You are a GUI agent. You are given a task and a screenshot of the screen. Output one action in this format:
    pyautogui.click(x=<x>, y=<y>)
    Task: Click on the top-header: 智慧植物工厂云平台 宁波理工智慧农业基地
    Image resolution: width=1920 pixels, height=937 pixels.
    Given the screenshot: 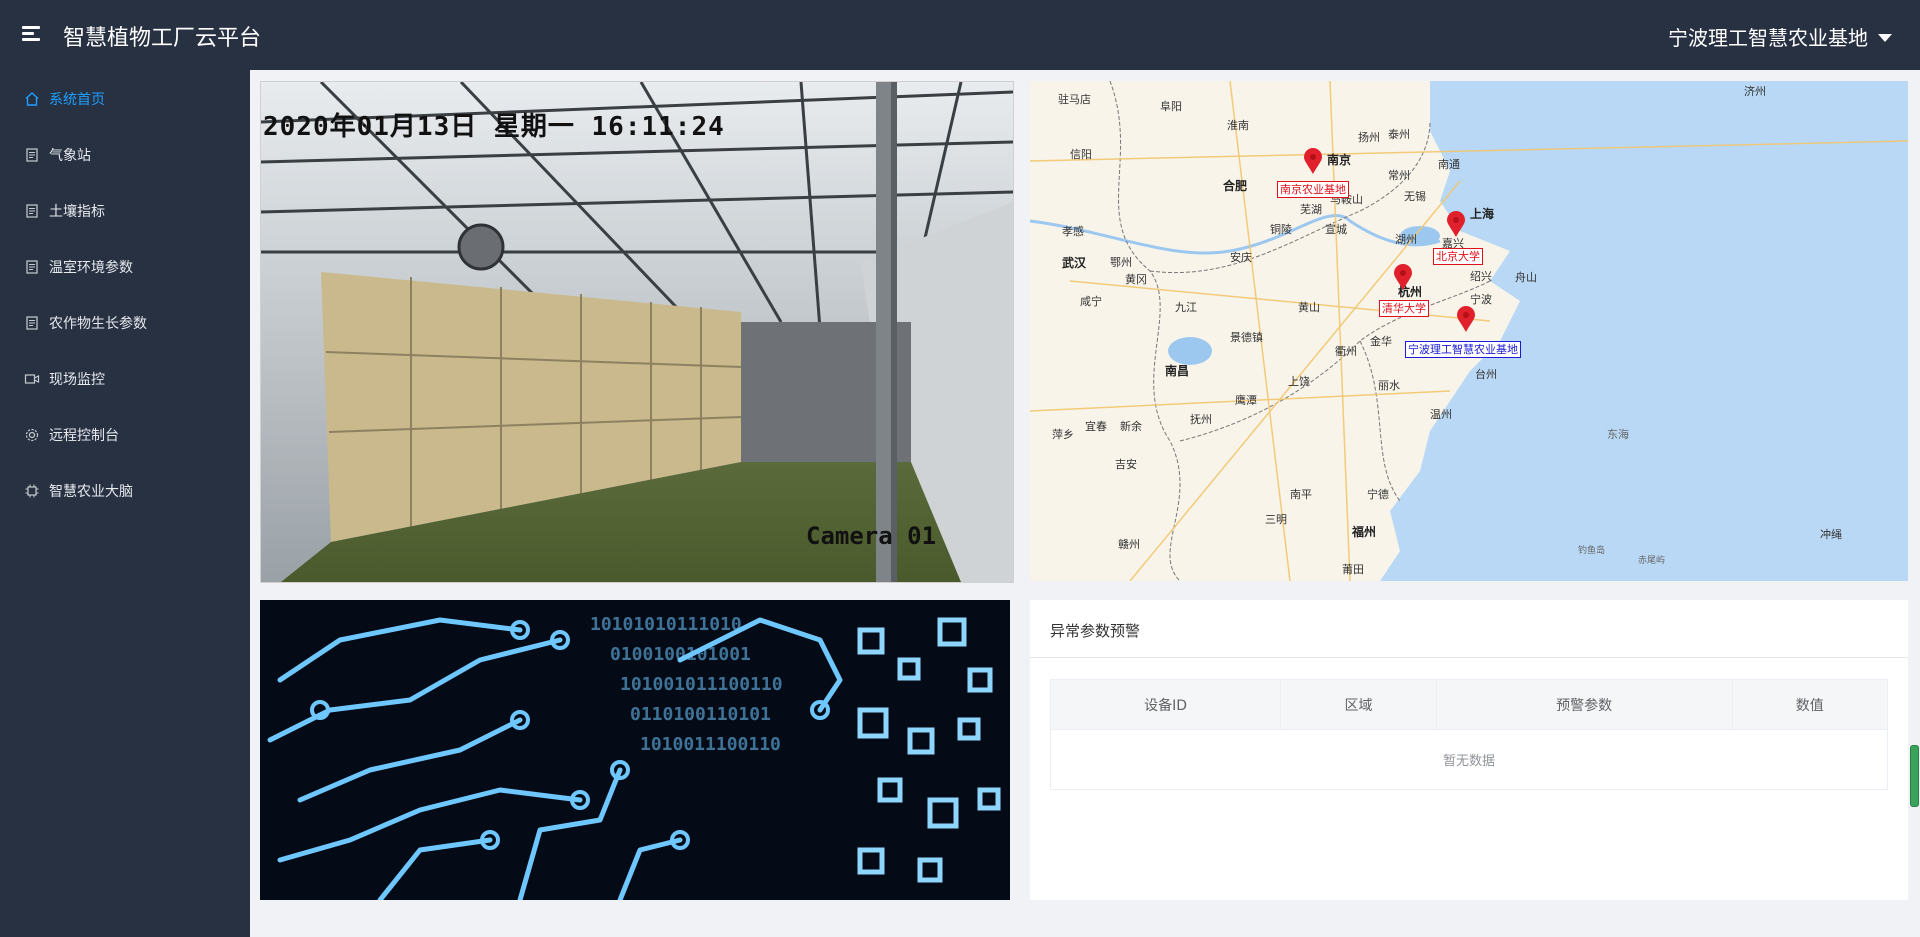 What is the action you would take?
    pyautogui.click(x=960, y=35)
    